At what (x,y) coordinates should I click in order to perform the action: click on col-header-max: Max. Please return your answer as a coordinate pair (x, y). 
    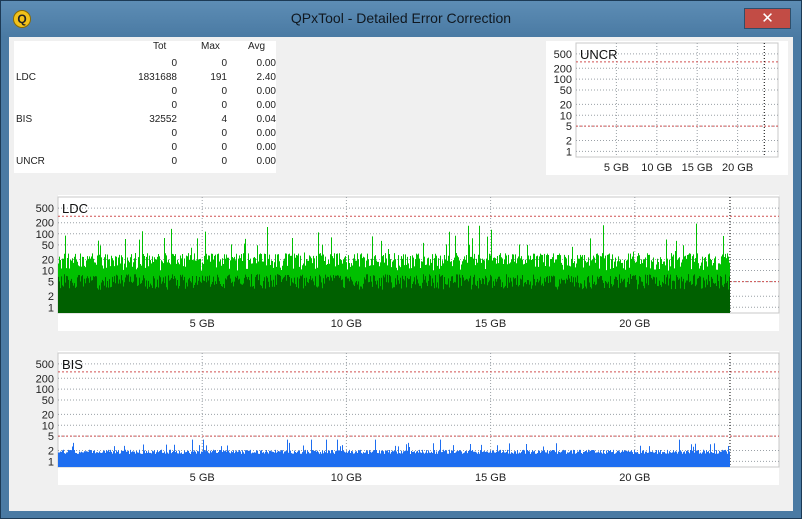
    Looking at the image, I should click on (210, 46).